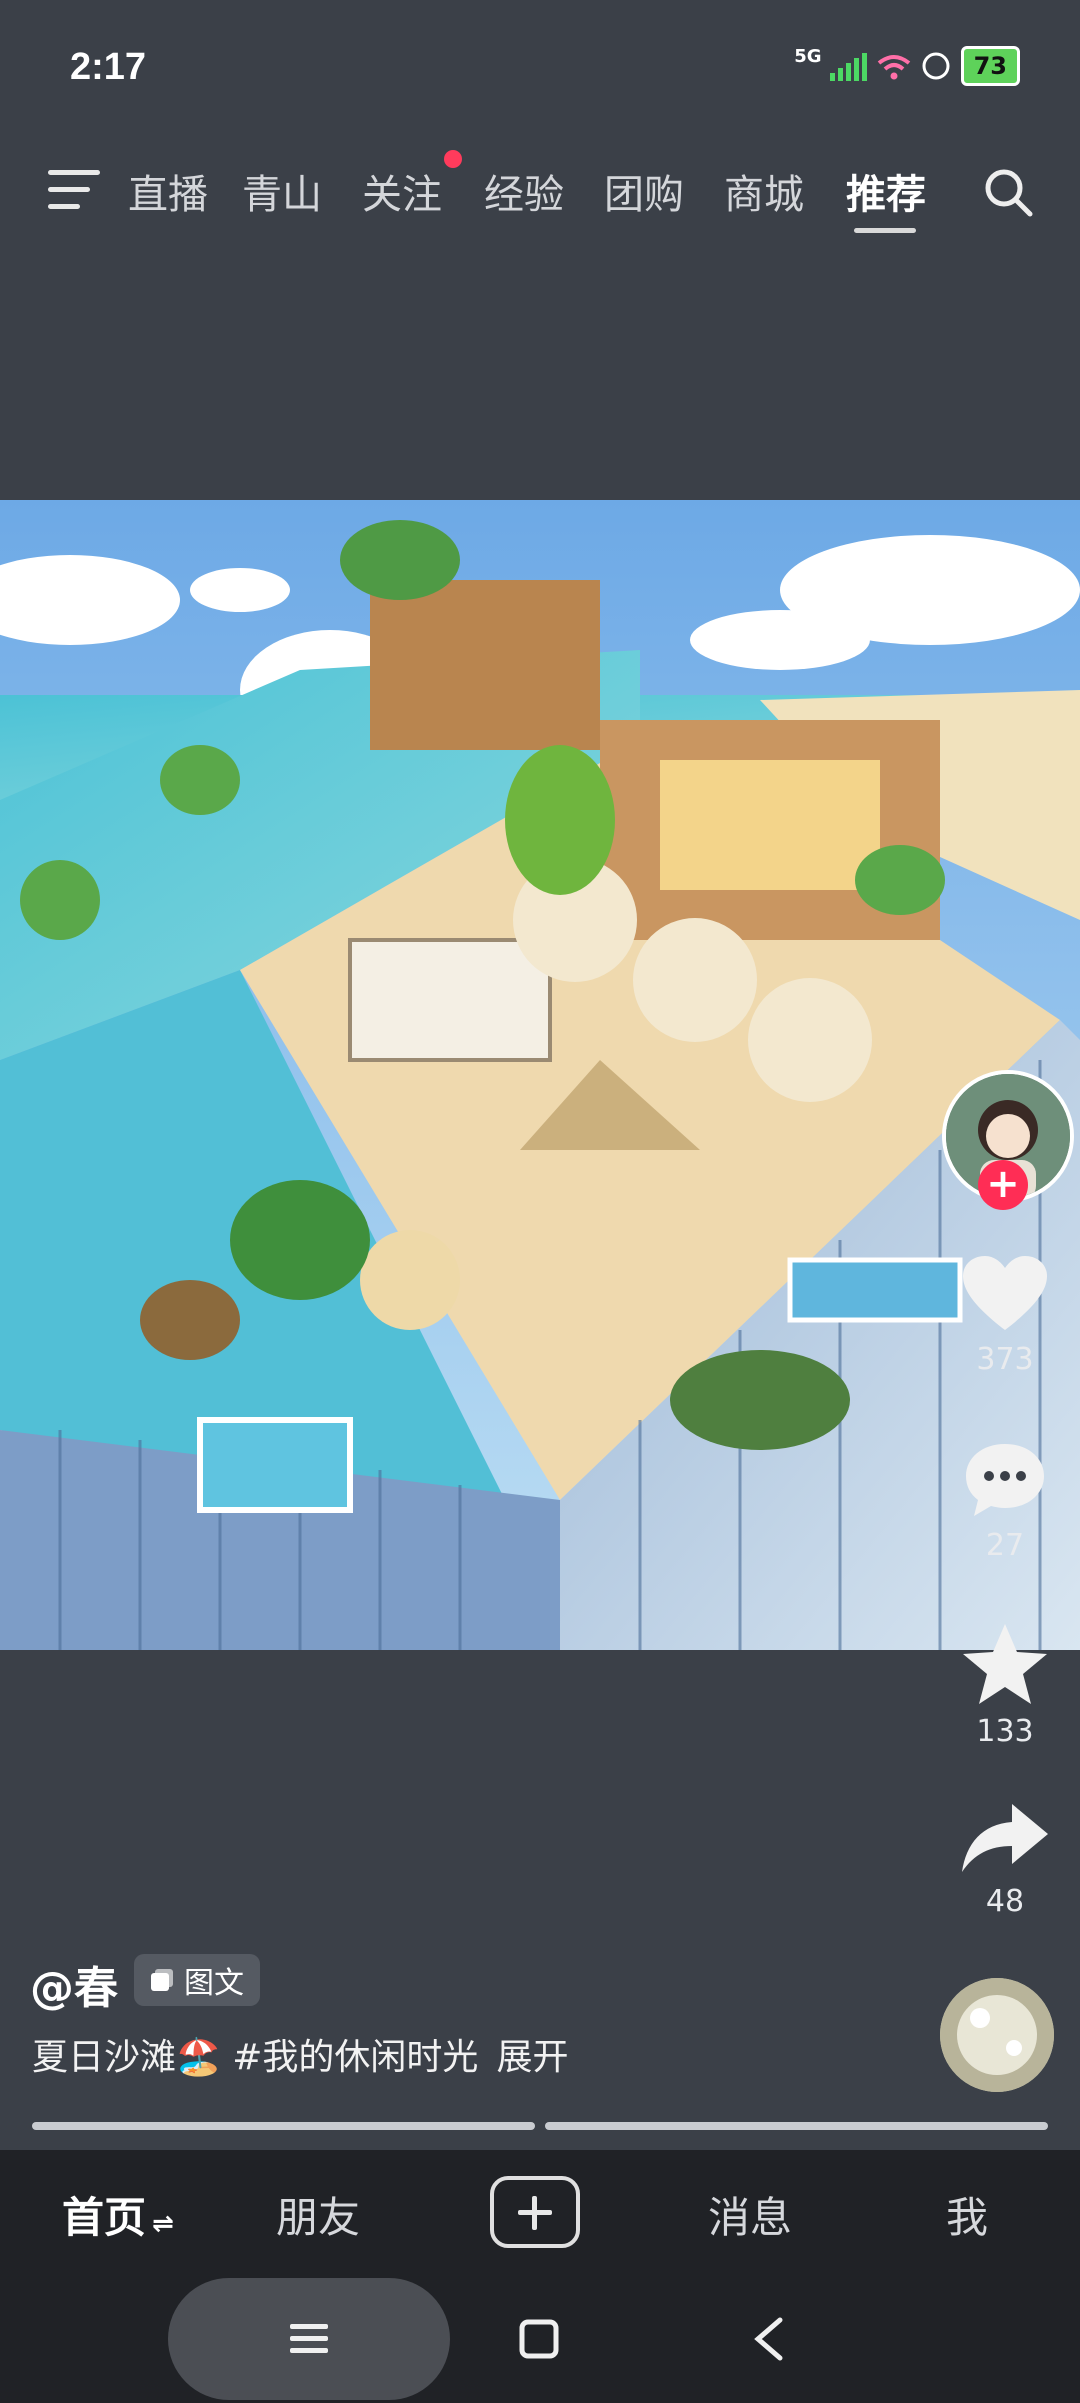 This screenshot has height=2403, width=1080. Describe the element at coordinates (1005, 1359) in the screenshot. I see `like-count: 373` at that location.